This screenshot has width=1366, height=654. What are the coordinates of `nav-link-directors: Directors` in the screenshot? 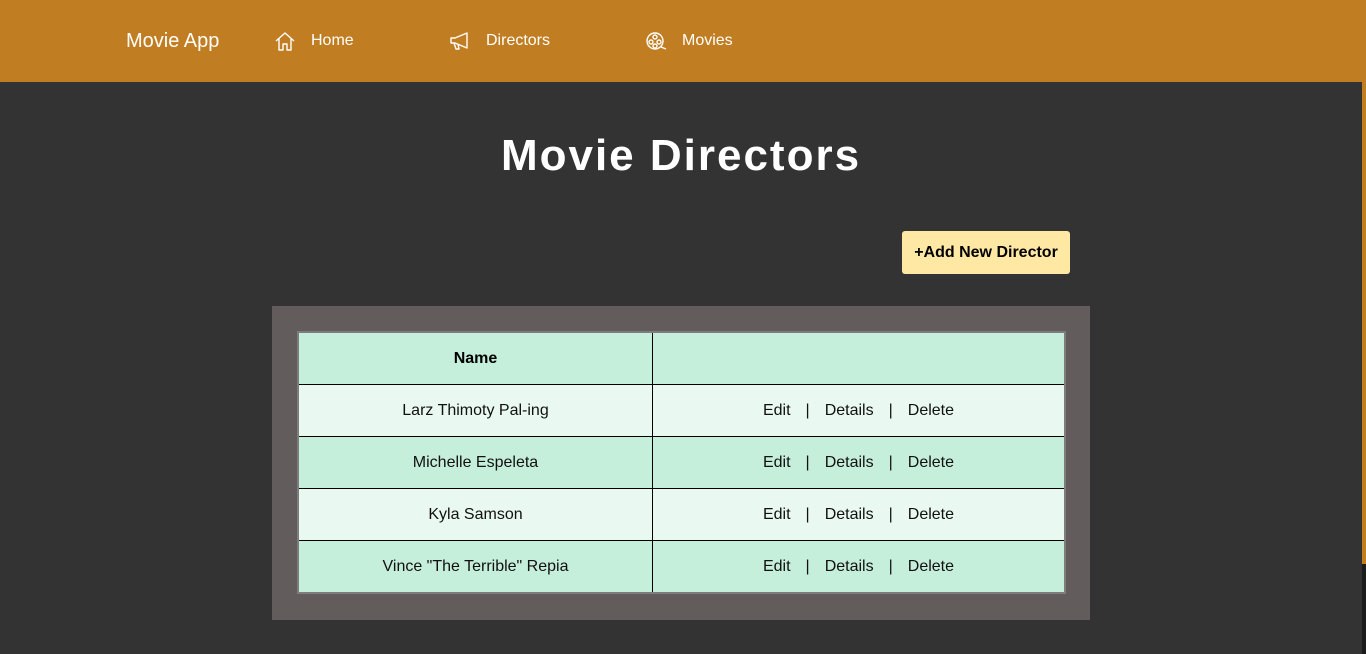 It's located at (499, 41).